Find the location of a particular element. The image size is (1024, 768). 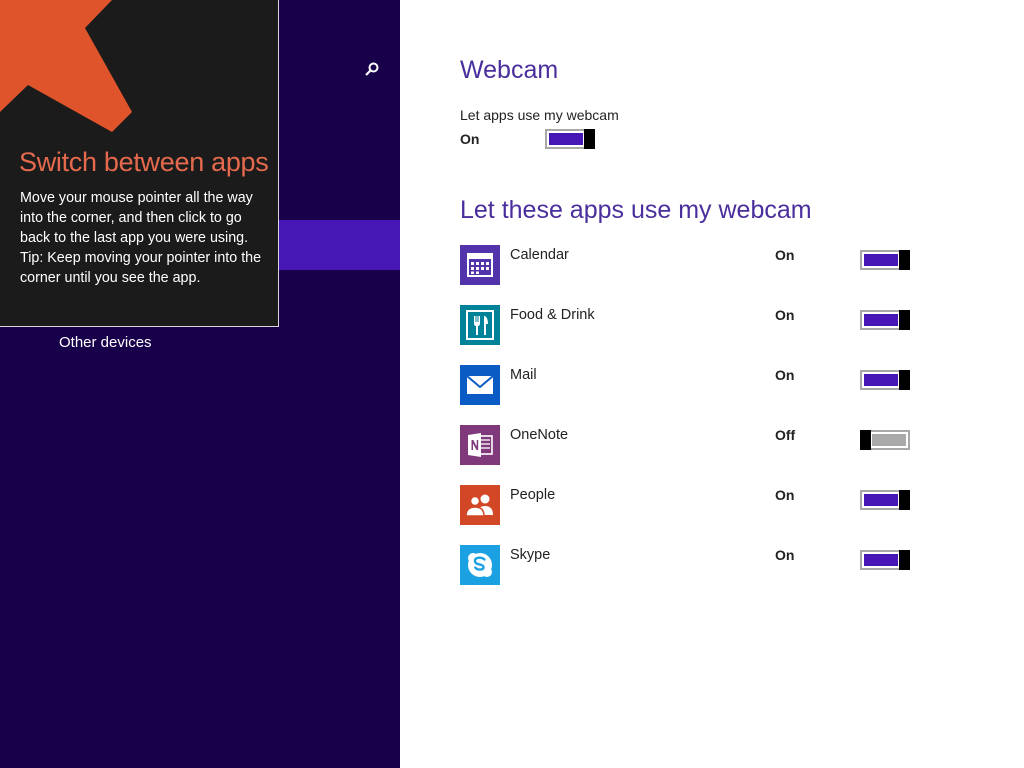

envelope-icon is located at coordinates (480, 384).